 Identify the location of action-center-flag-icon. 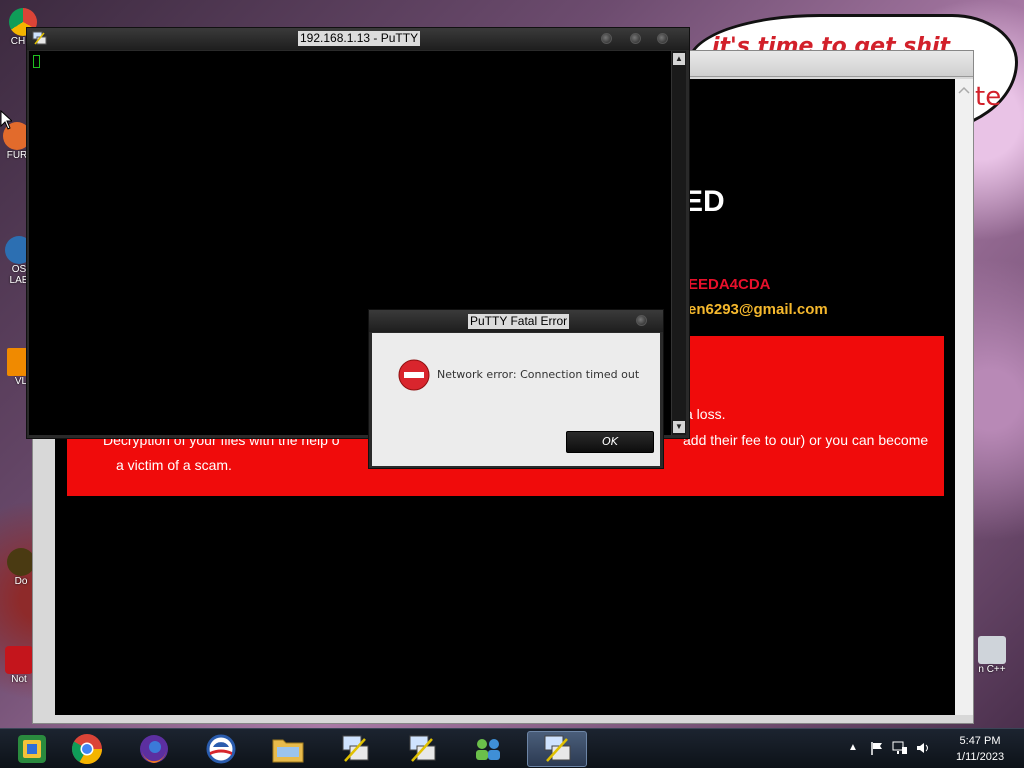
(877, 748).